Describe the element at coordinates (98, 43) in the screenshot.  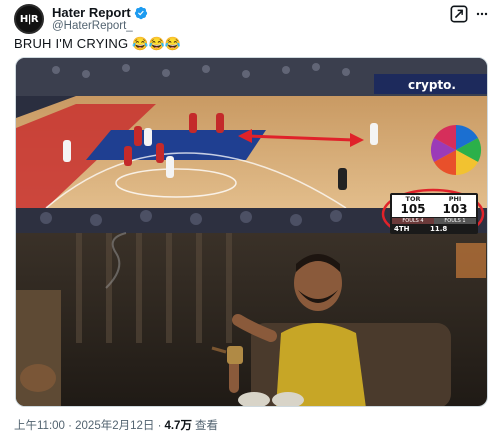
I see `tweet-text: BRUH I'M CRYING 😂😂😂` at that location.